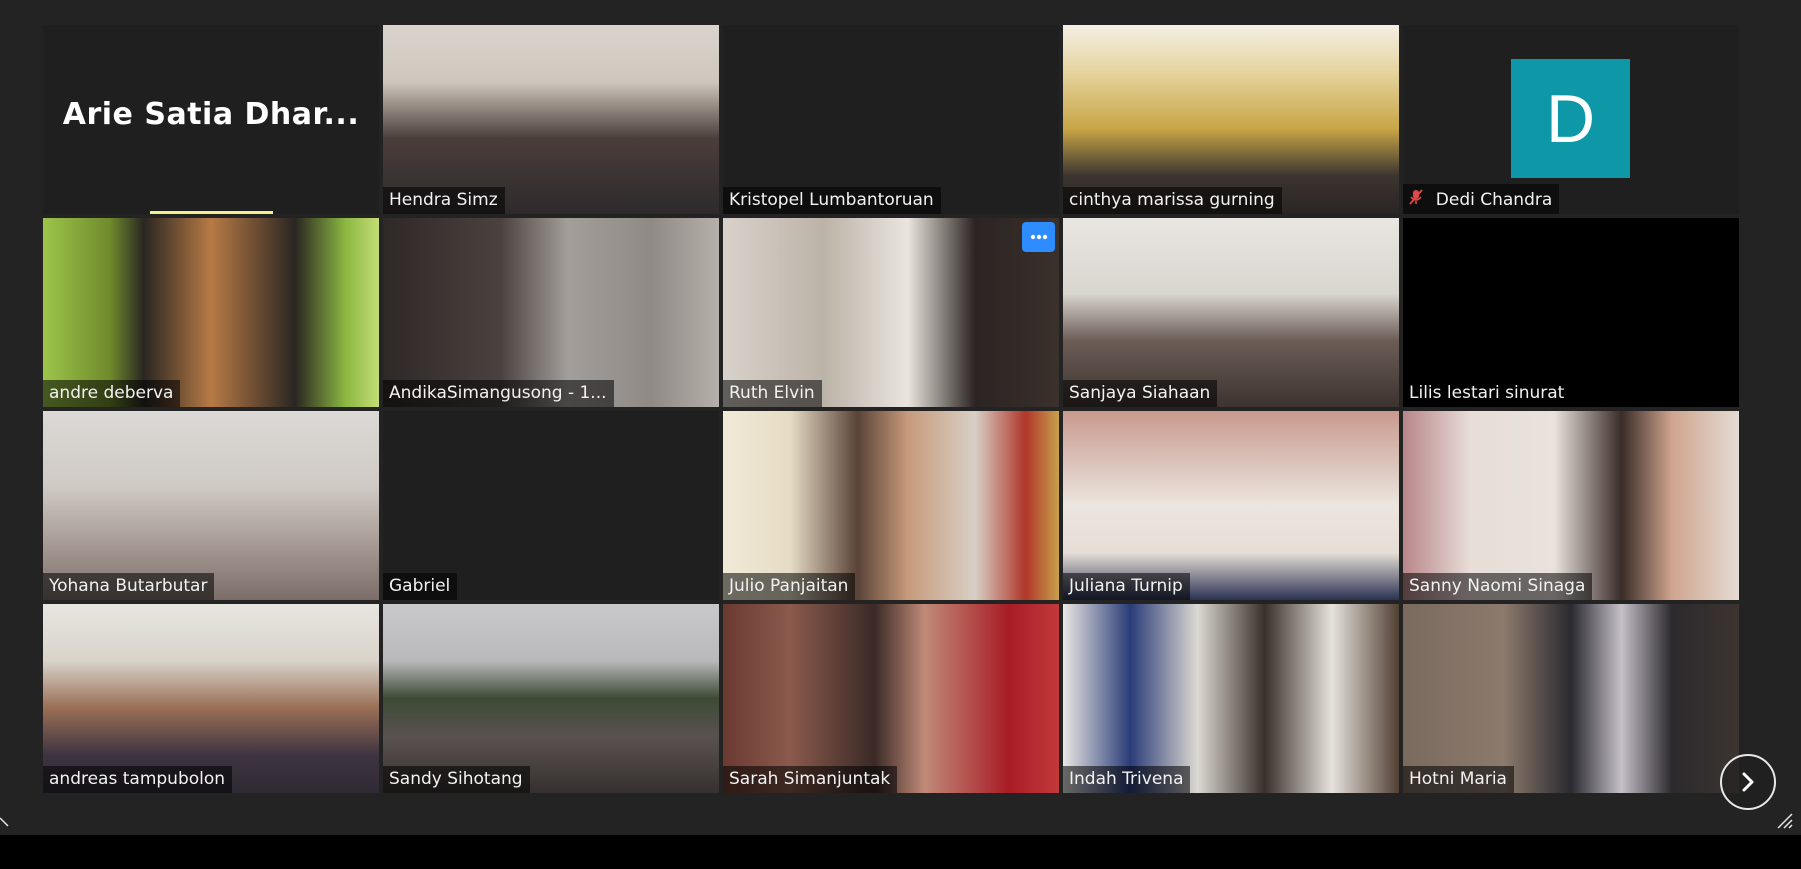 The height and width of the screenshot is (869, 1801). What do you see at coordinates (1571, 312) in the screenshot?
I see `tile-participant: Lilis lestari sinurat` at bounding box center [1571, 312].